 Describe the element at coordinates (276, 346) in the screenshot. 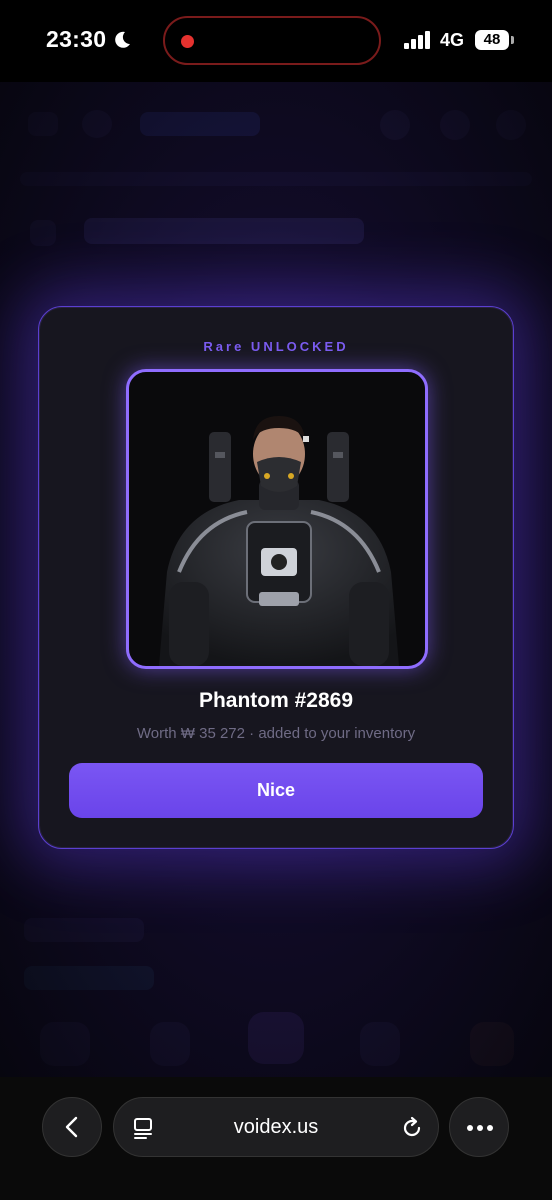

I see `rarity-label: Rare UNLOCKED` at that location.